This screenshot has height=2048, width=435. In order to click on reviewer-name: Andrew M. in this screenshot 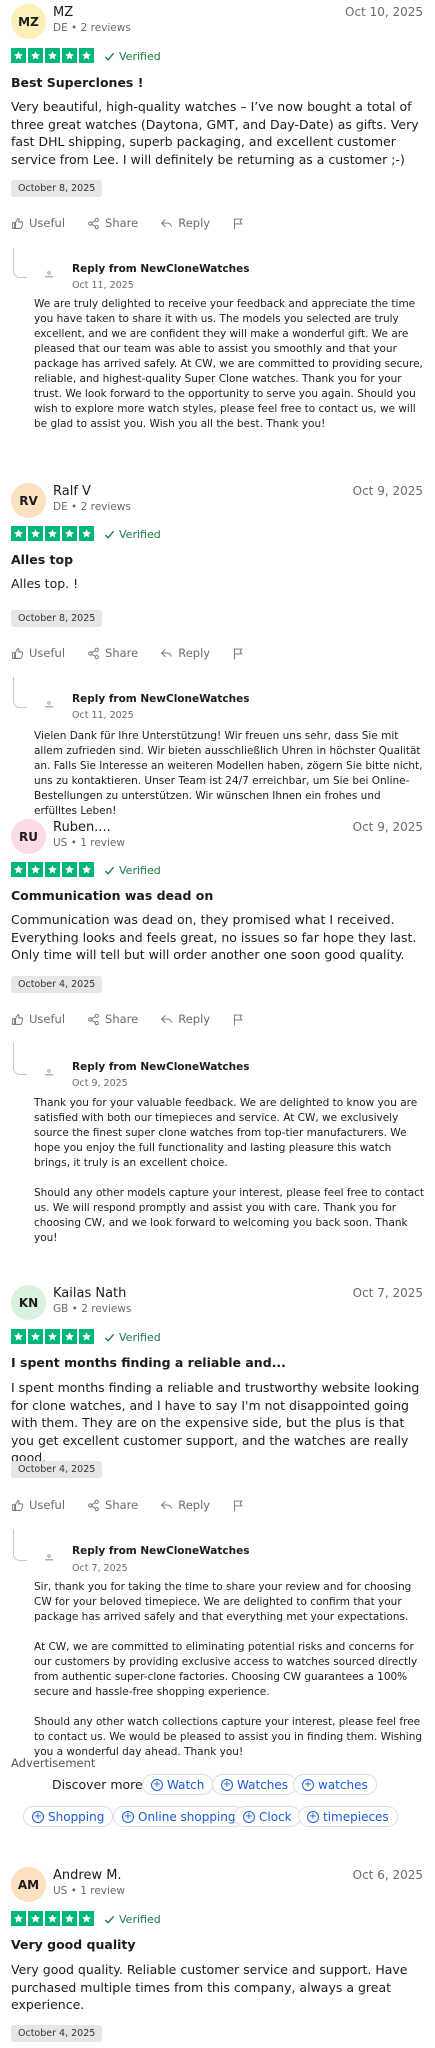, I will do `click(87, 1875)`.